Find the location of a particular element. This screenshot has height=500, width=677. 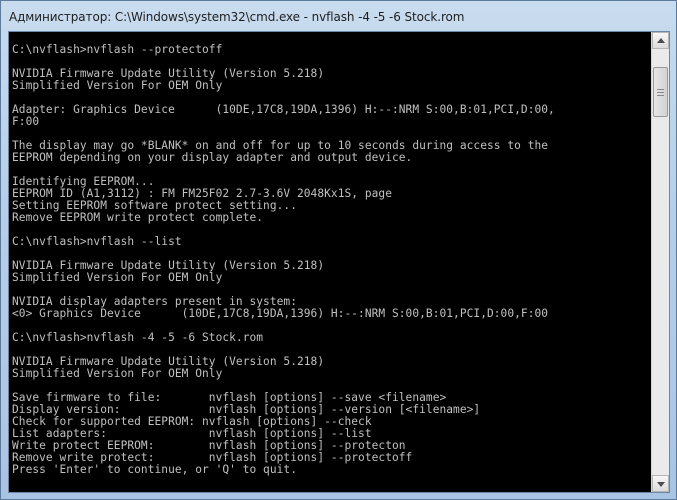

scroll-thumb is located at coordinates (660, 92).